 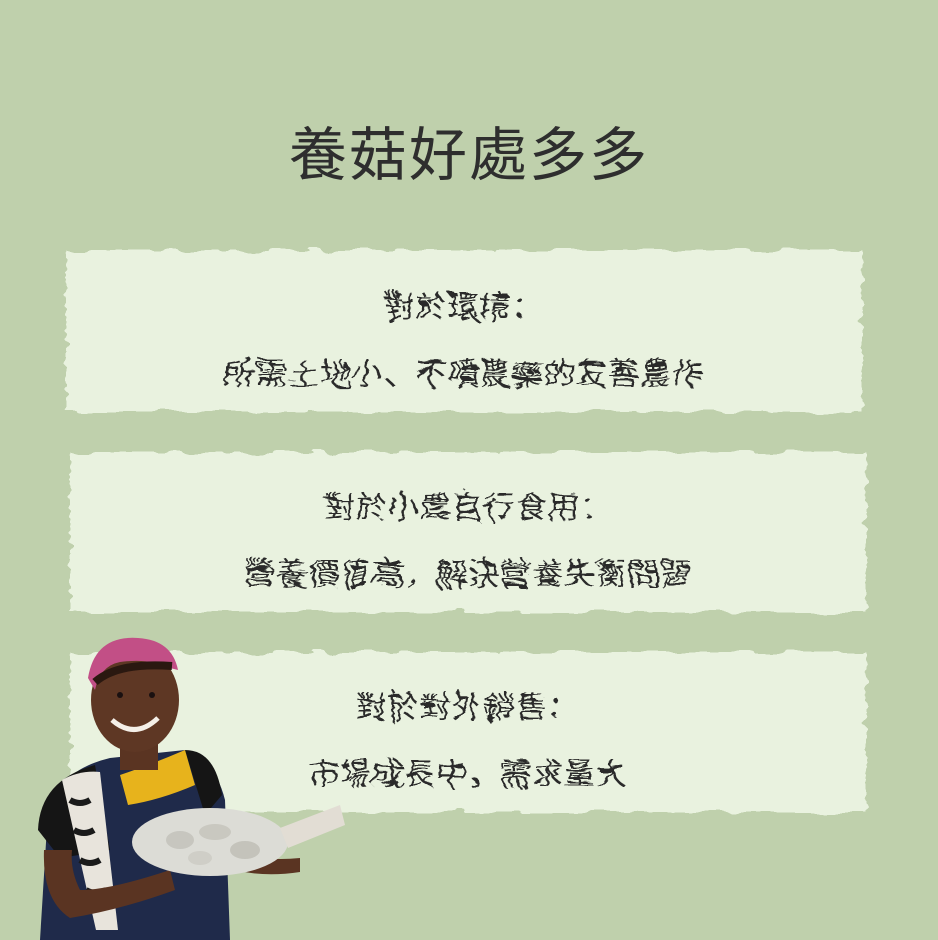 I want to click on benefit-heading: 對於小農自行食用：, so click(x=468, y=508).